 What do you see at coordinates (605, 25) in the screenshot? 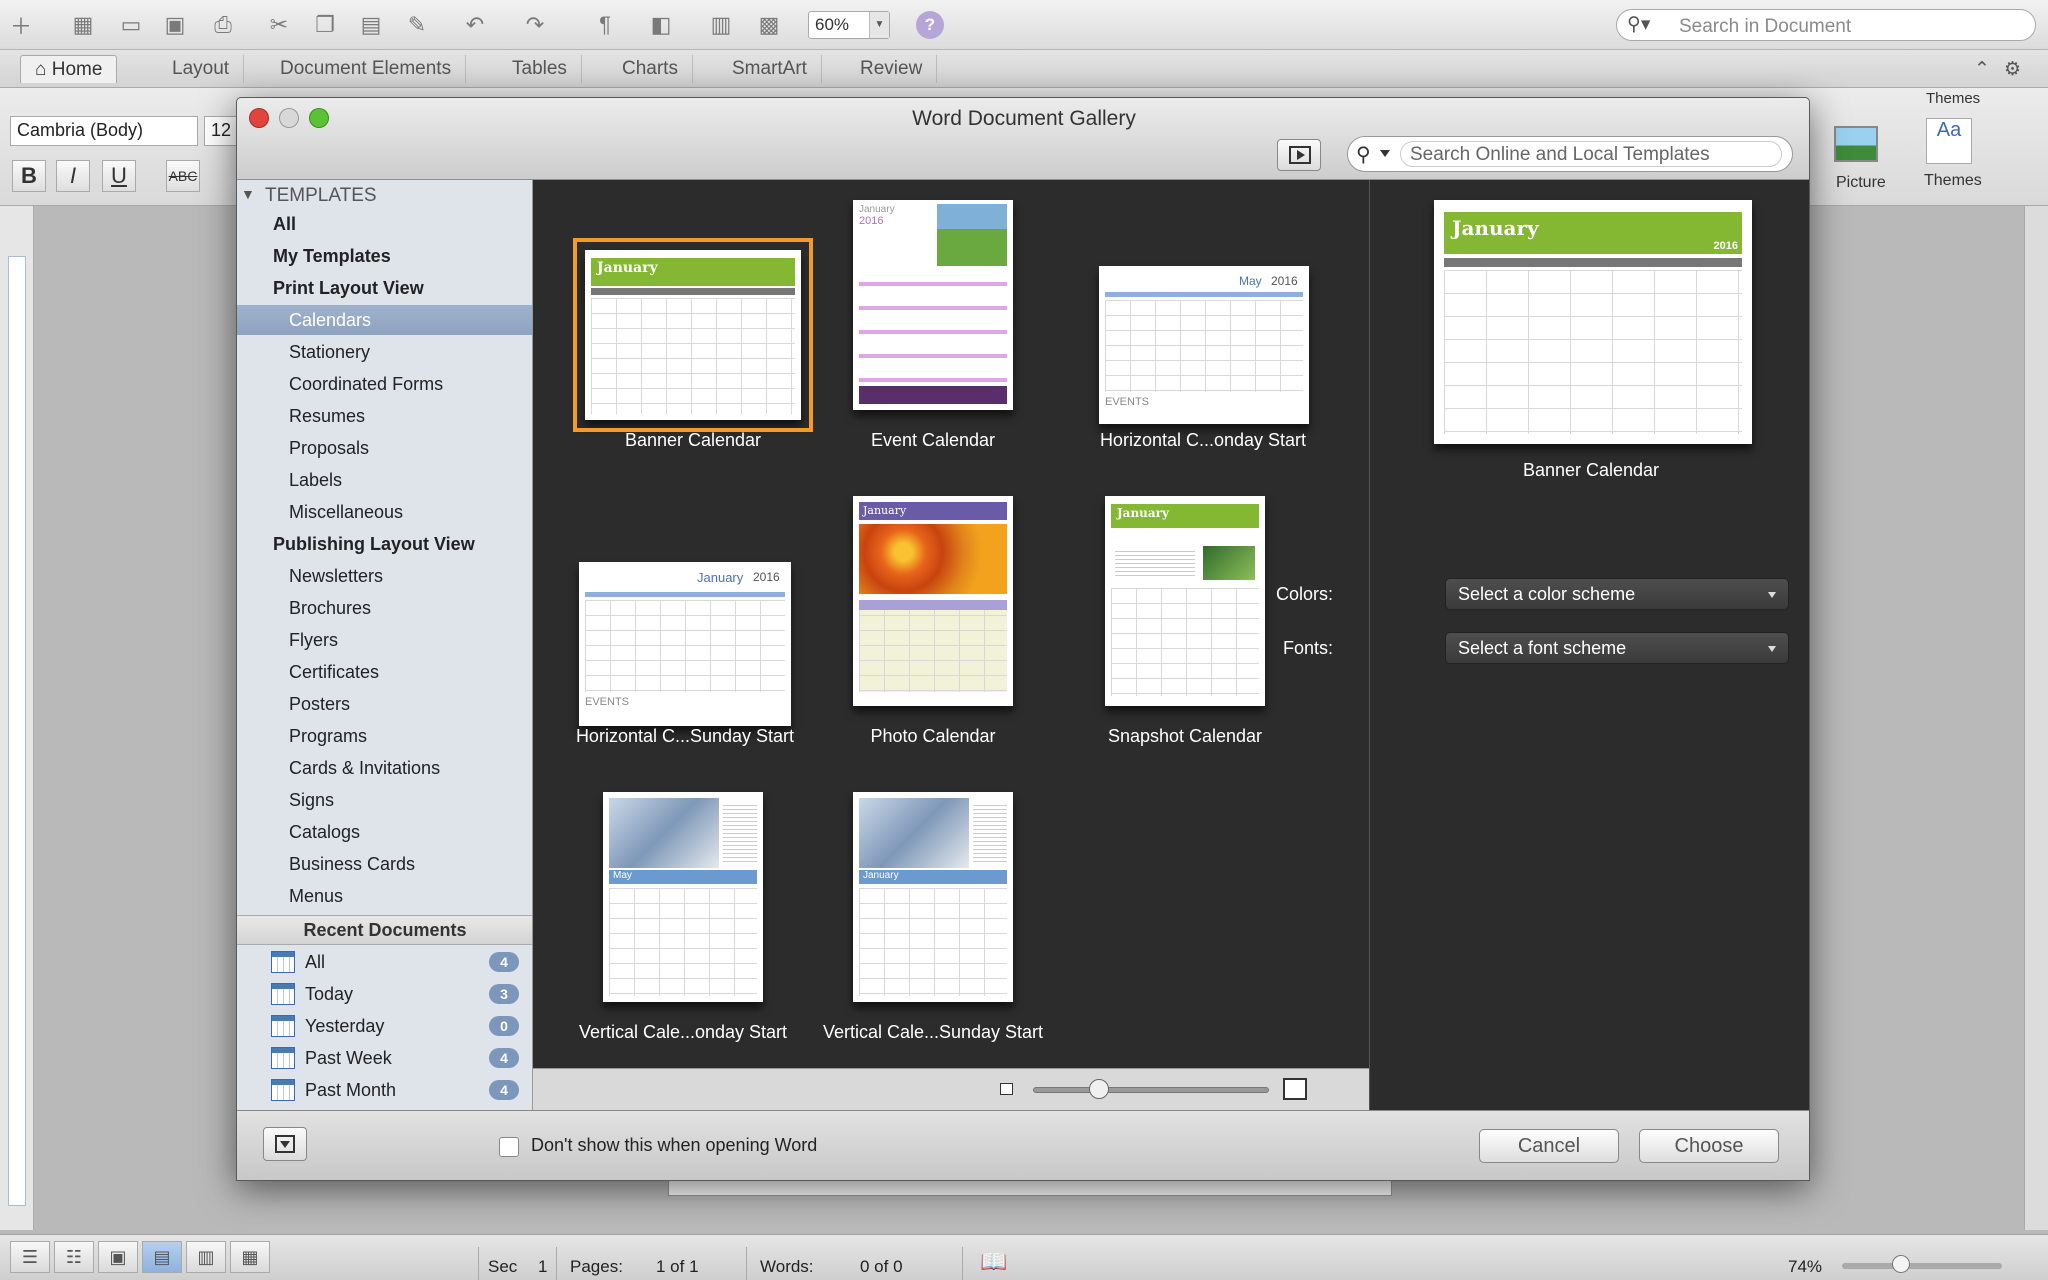
I see `pilcrow-icon: ¶` at bounding box center [605, 25].